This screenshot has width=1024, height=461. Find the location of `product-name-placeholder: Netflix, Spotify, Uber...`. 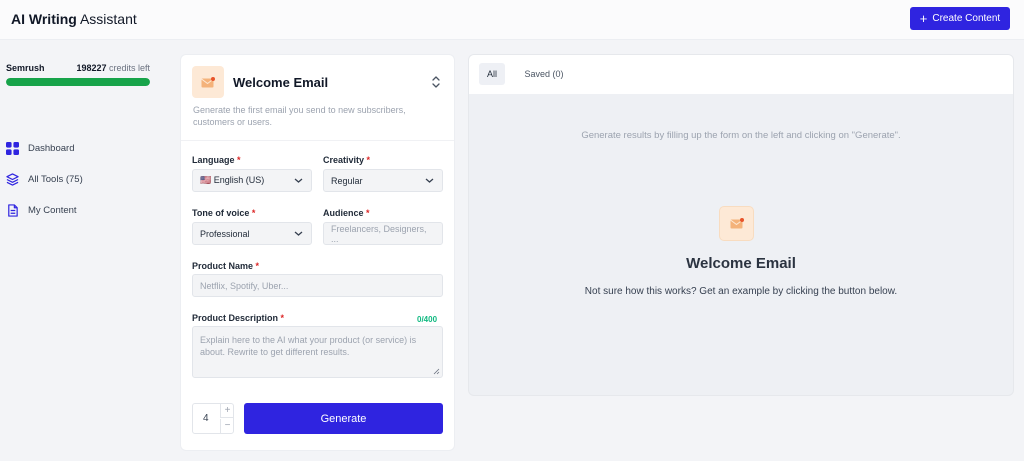

product-name-placeholder: Netflix, Spotify, Uber... is located at coordinates (244, 285).